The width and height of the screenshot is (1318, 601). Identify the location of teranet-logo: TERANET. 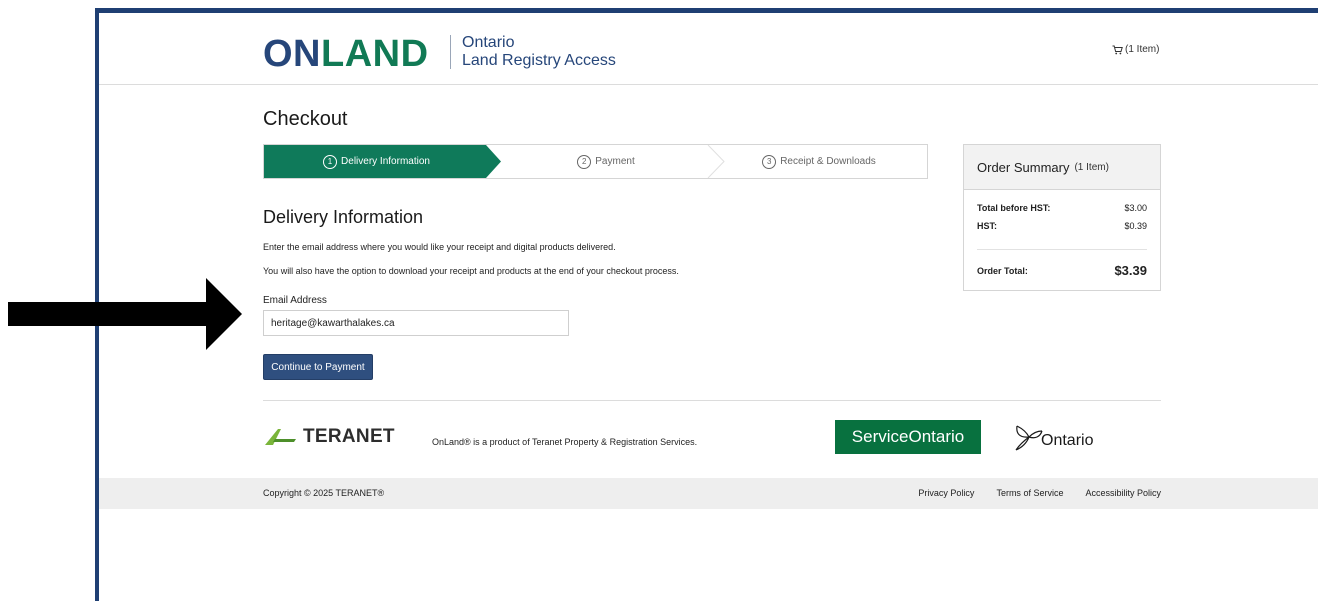
(330, 437).